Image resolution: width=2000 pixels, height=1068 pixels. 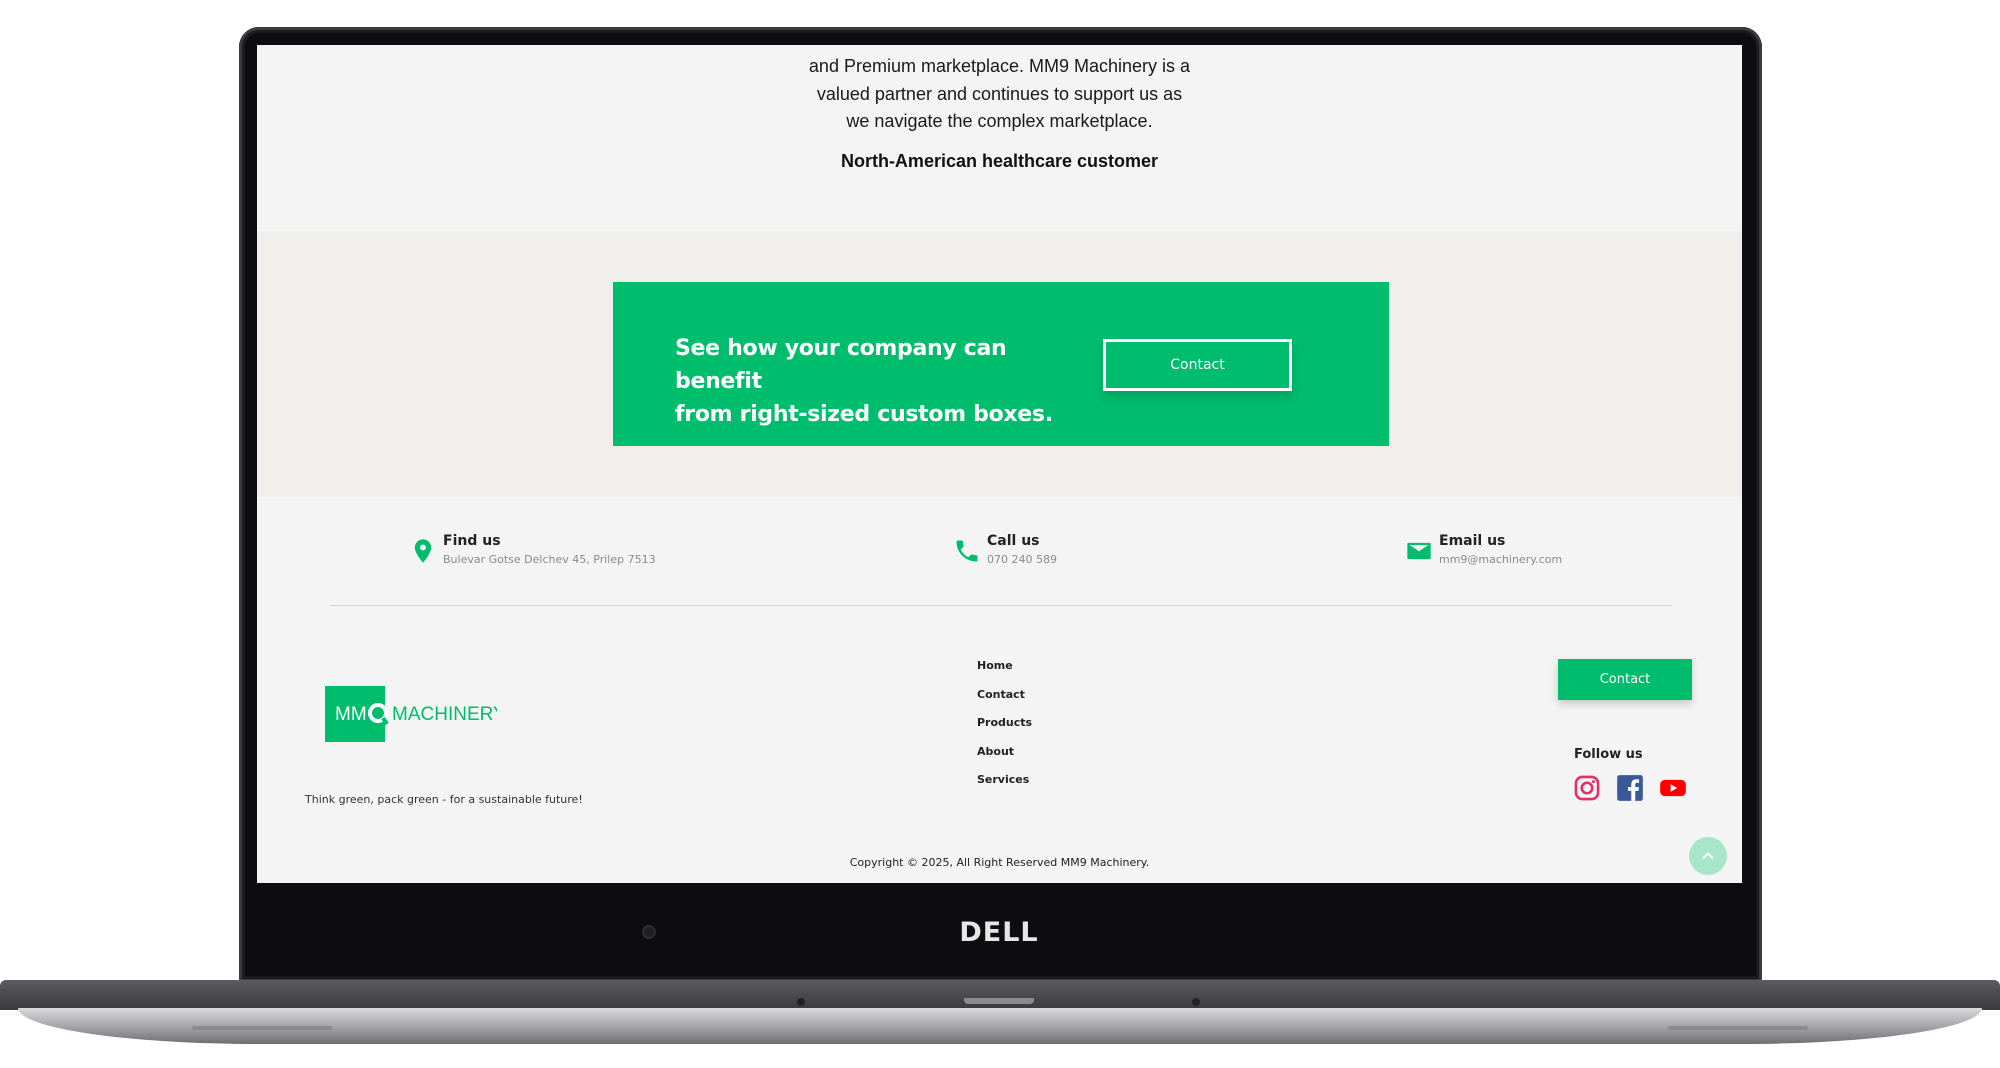 I want to click on footer-nav: Home Contact Products About Services, so click(x=1004, y=730).